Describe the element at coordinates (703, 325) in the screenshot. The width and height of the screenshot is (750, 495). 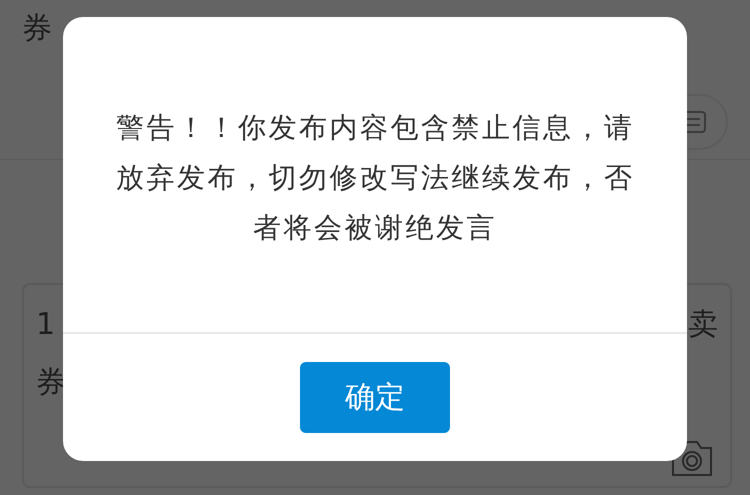
I see `text-area-text: 卖` at that location.